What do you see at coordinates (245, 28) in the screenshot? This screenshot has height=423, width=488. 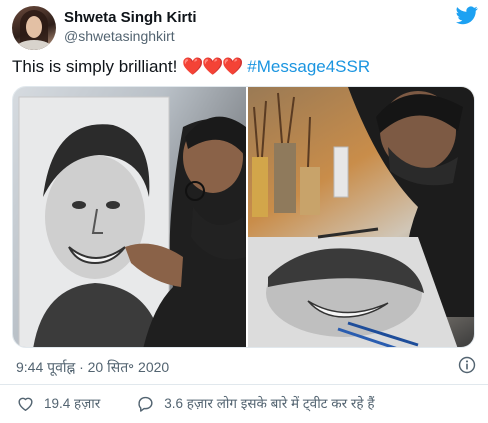 I see `tweet-header: Shweta Singh Kirti @shwetasinghkirt` at bounding box center [245, 28].